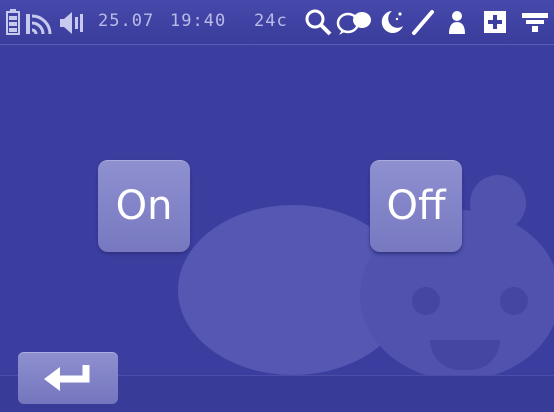  What do you see at coordinates (457, 22) in the screenshot?
I see `person-icon` at bounding box center [457, 22].